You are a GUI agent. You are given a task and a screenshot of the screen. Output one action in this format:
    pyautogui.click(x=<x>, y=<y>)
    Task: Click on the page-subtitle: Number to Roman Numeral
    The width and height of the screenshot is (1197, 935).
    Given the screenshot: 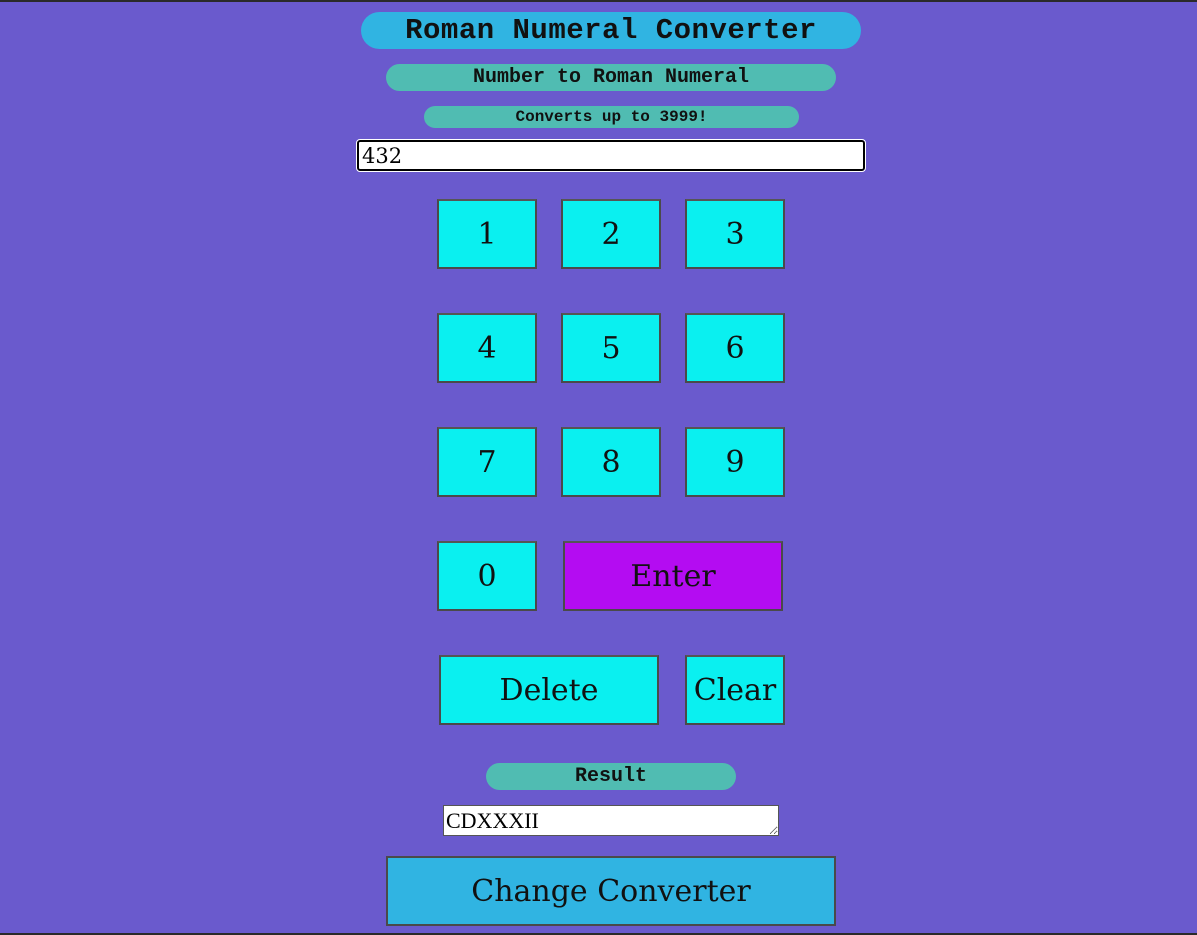 What is the action you would take?
    pyautogui.click(x=611, y=77)
    